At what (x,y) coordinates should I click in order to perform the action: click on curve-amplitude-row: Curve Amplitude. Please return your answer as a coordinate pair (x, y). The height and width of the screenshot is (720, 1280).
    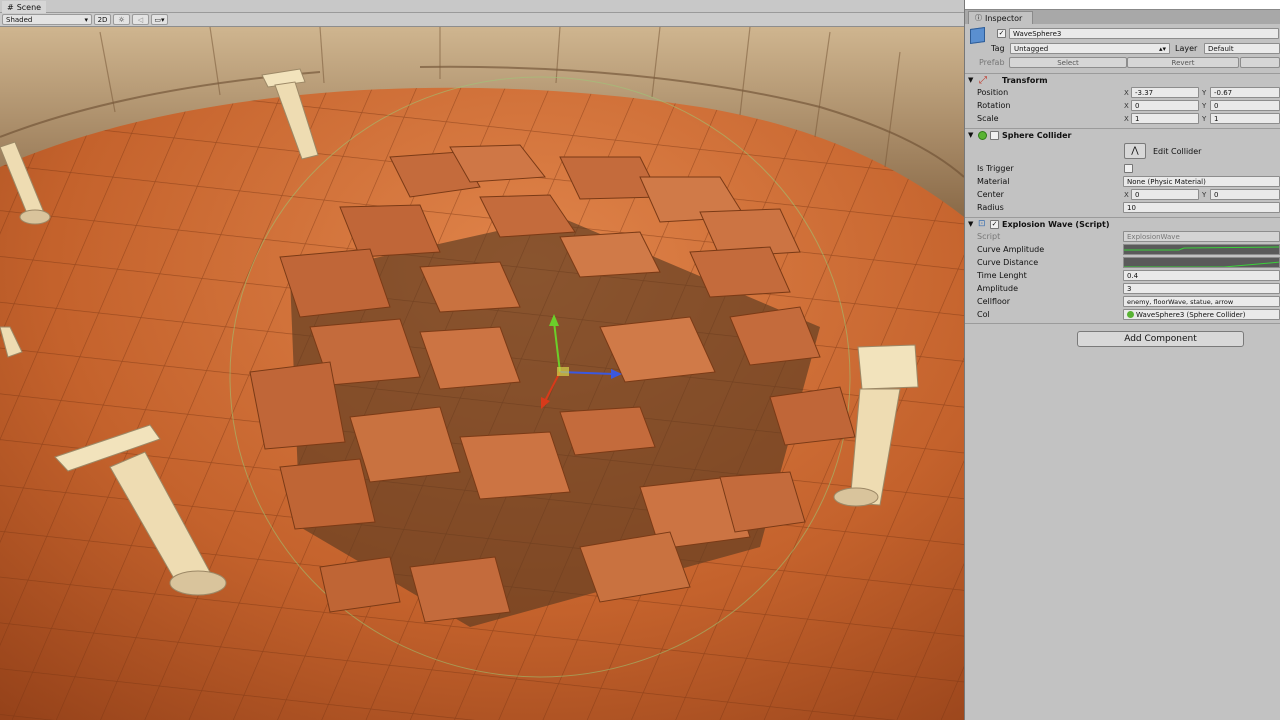
    Looking at the image, I should click on (1122, 249).